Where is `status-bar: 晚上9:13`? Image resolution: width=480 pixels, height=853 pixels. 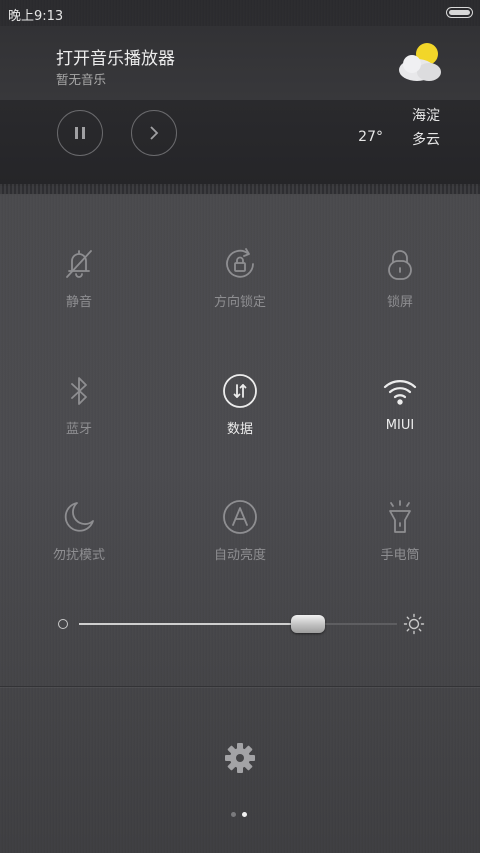
status-bar: 晚上9:13 is located at coordinates (240, 13).